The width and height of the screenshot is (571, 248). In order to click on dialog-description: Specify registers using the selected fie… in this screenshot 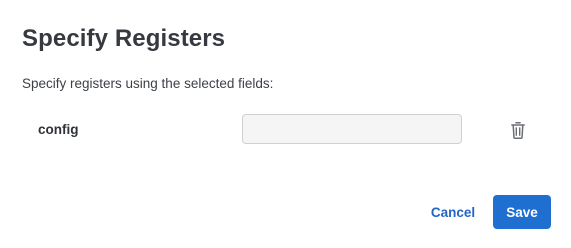, I will do `click(148, 83)`.